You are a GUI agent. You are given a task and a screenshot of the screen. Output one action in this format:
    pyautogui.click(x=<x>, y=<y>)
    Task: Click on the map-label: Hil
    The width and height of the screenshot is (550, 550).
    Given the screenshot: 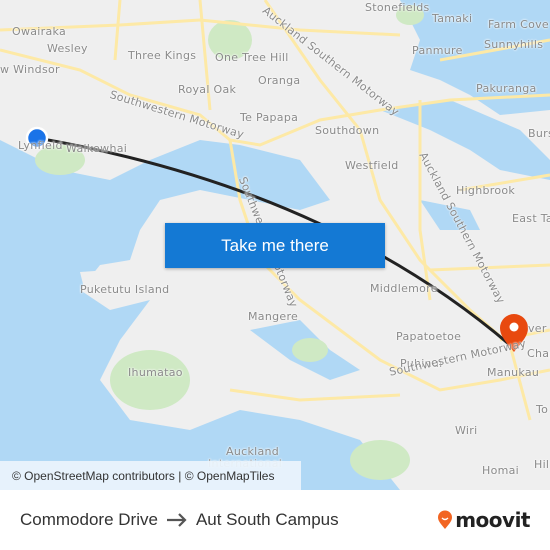 What is the action you would take?
    pyautogui.click(x=542, y=464)
    